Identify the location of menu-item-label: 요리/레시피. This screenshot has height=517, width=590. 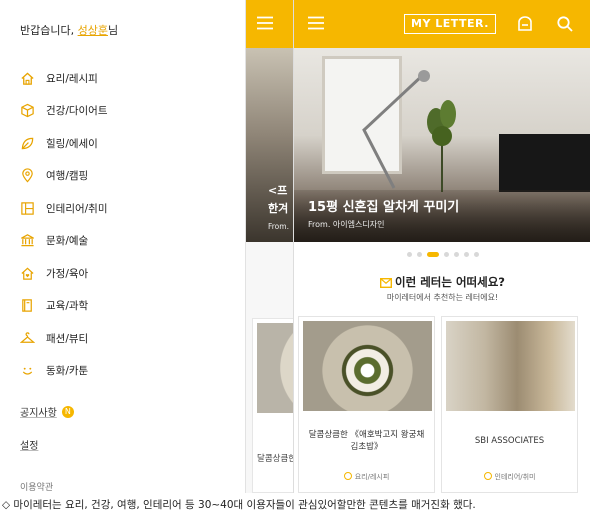
(72, 78).